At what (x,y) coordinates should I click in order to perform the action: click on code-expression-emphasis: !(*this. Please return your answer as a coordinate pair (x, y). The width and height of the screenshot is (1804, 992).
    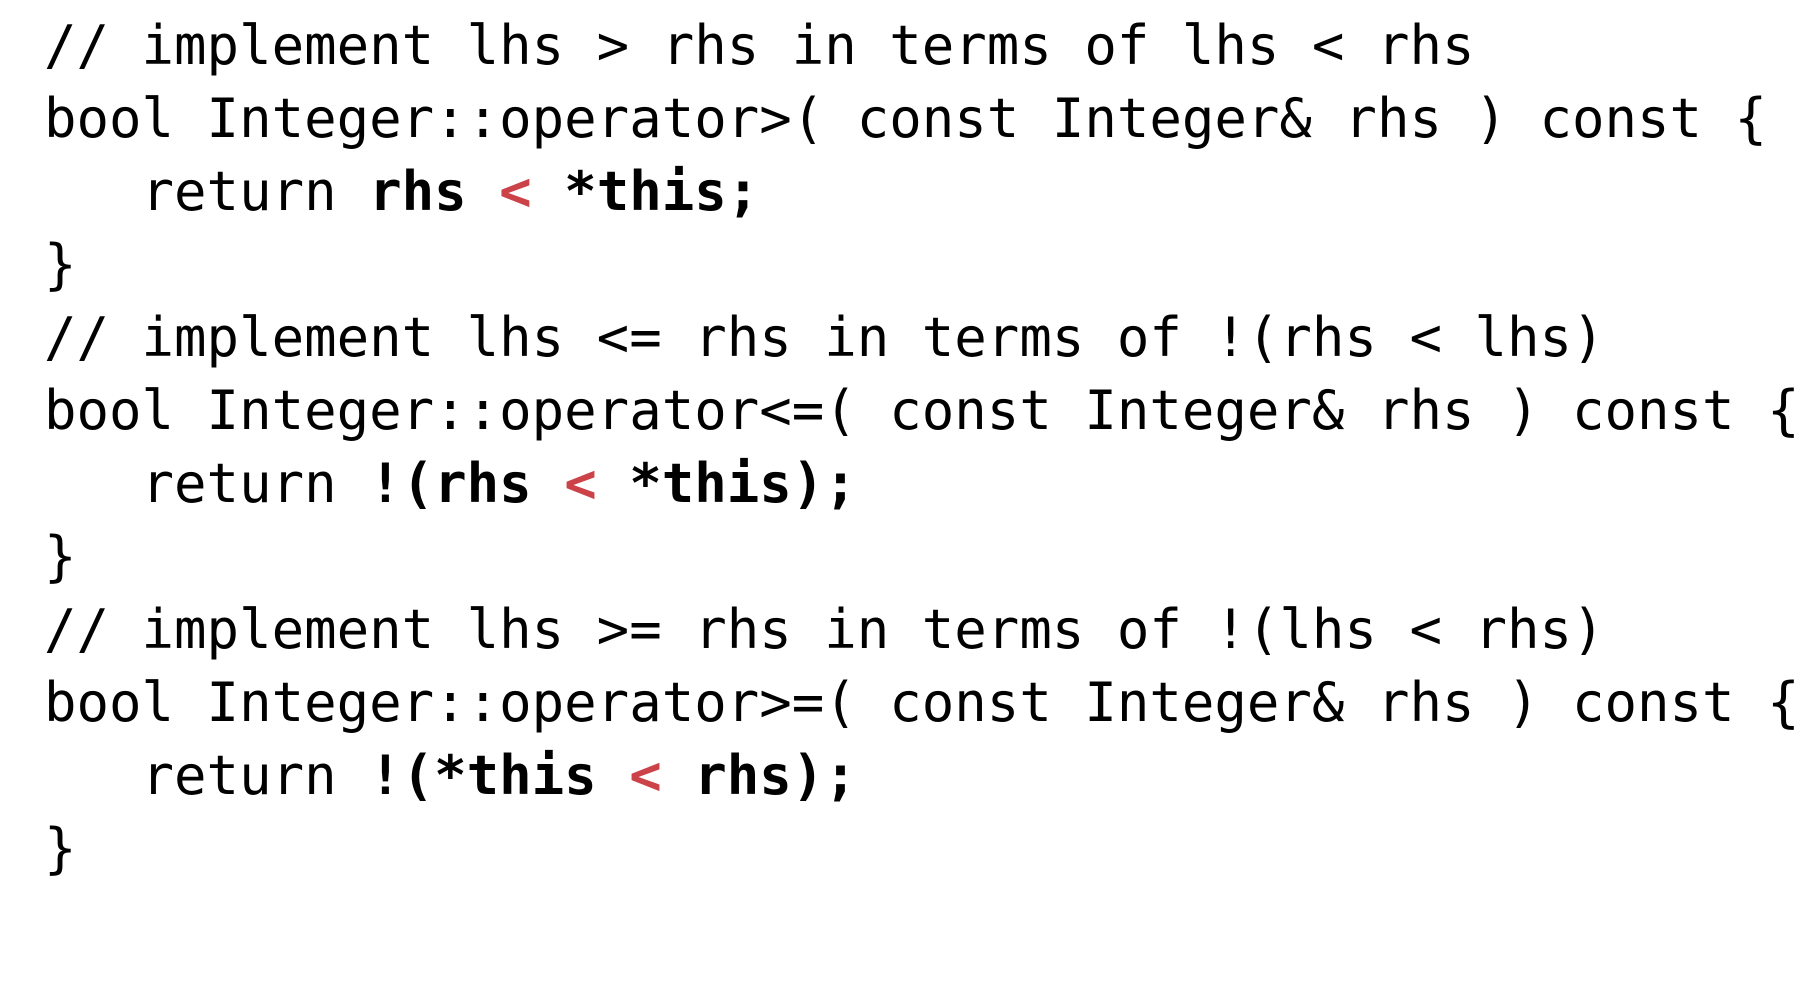
    Looking at the image, I should click on (499, 775).